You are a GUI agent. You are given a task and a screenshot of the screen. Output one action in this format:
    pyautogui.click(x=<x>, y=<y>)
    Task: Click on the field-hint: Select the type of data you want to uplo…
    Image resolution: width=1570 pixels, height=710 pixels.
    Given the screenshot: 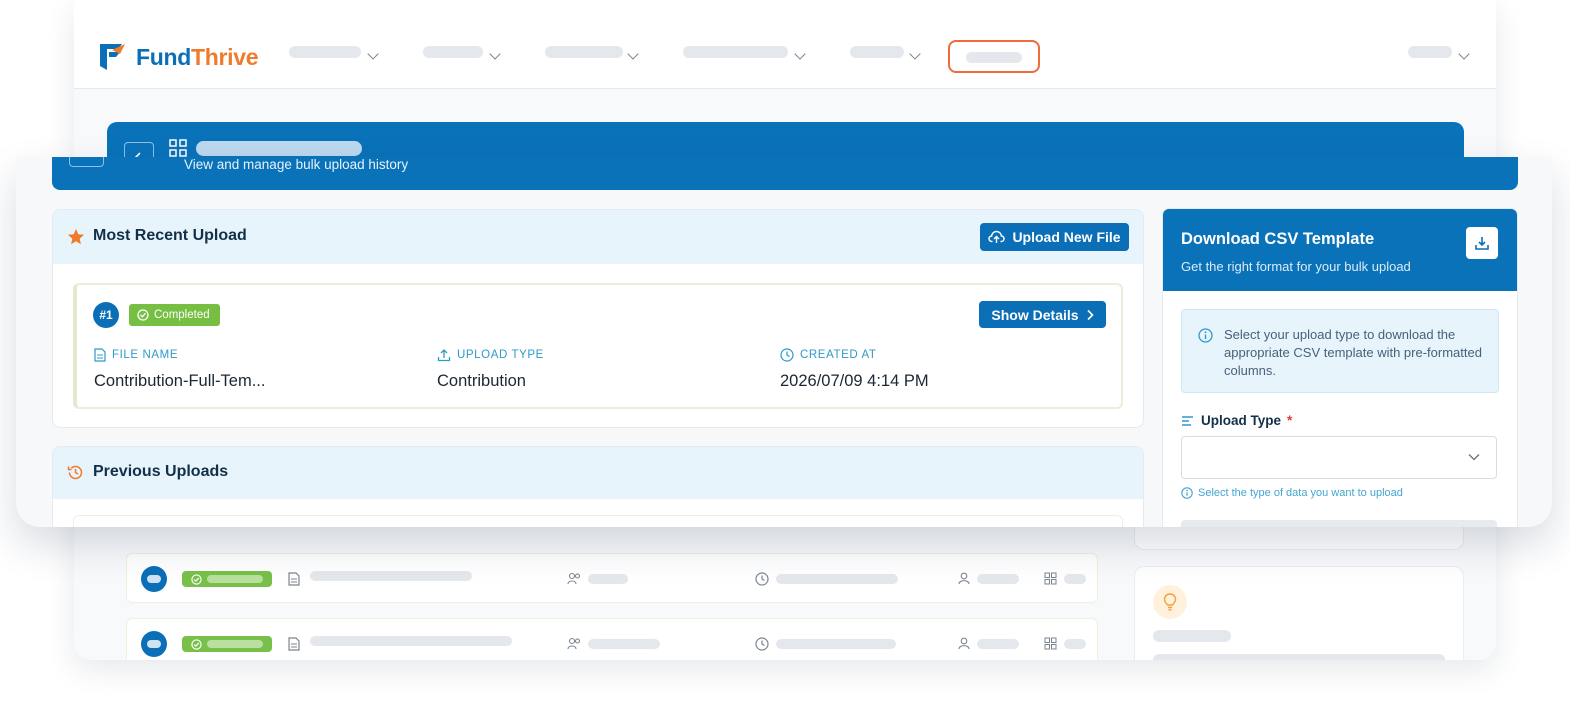 What is the action you would take?
    pyautogui.click(x=1292, y=493)
    